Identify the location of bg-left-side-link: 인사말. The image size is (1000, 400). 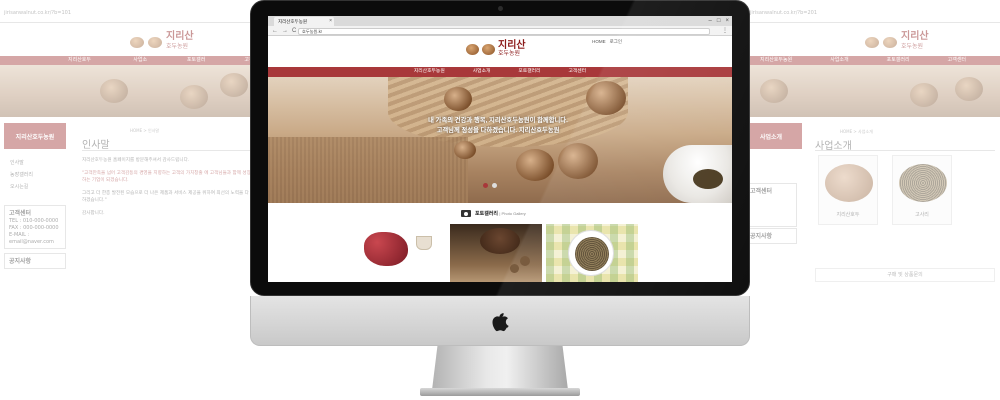
(17, 163).